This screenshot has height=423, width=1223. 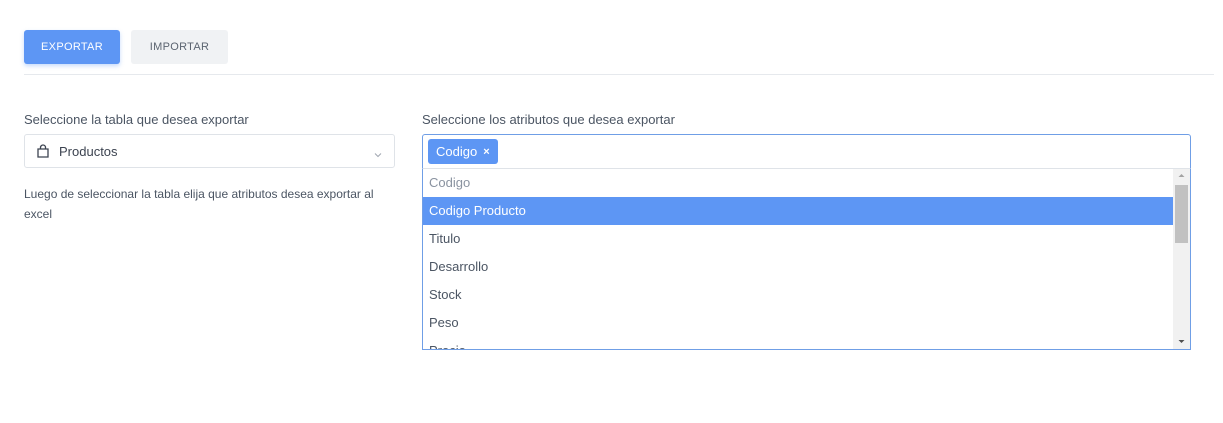 What do you see at coordinates (798, 295) in the screenshot?
I see `option-stock: Stock` at bounding box center [798, 295].